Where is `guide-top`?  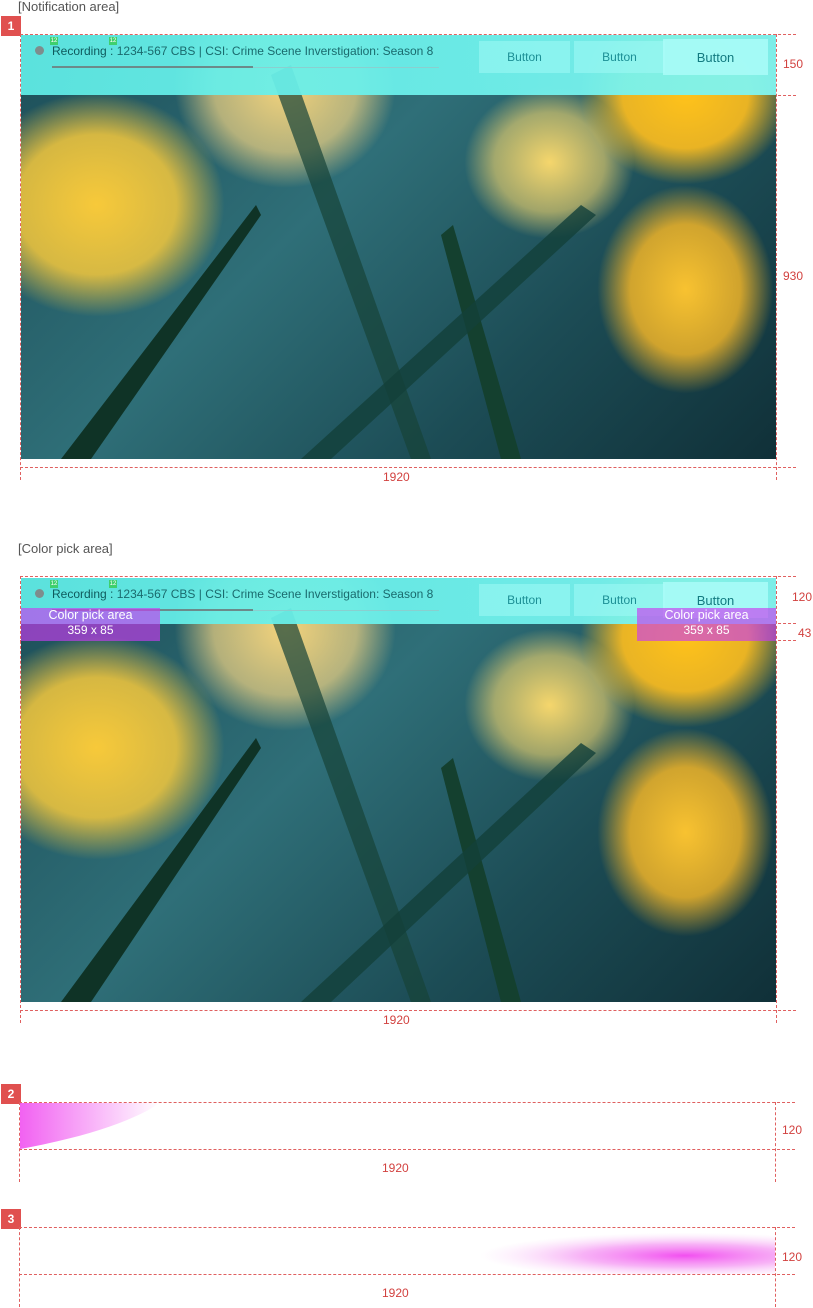
guide-top is located at coordinates (408, 576).